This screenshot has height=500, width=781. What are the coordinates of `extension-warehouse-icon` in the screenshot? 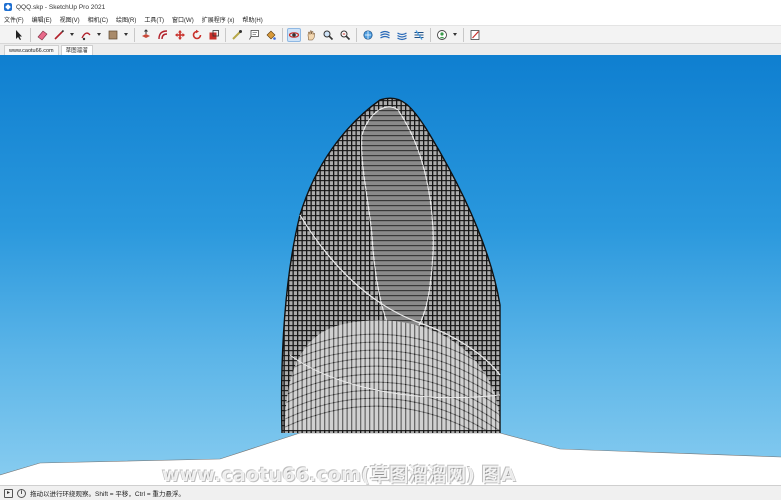 It's located at (385, 35).